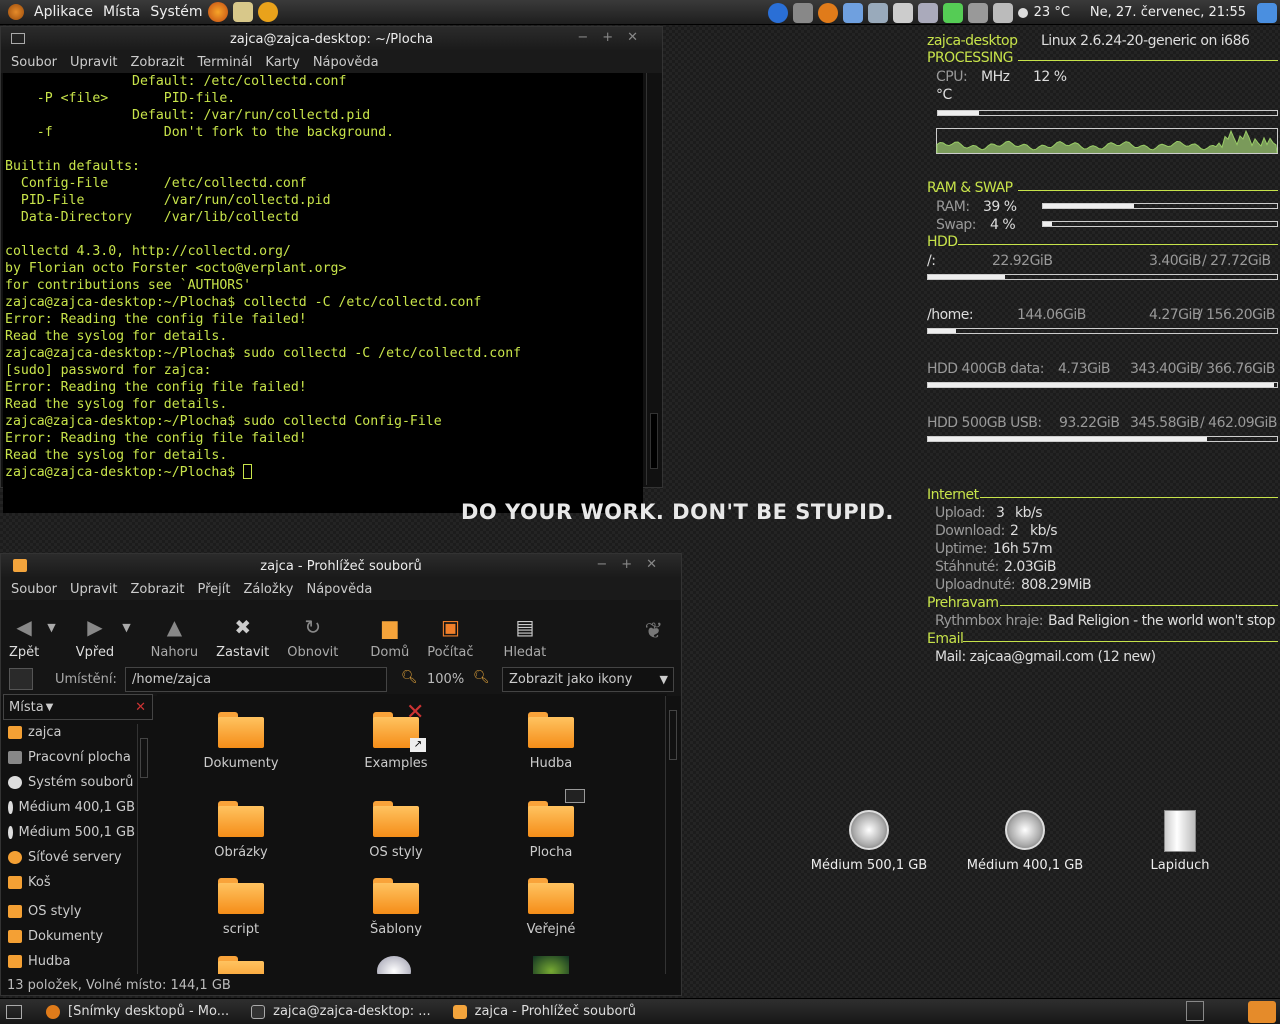  What do you see at coordinates (409, 677) in the screenshot?
I see `zoom-out-icon: 🔍︎` at bounding box center [409, 677].